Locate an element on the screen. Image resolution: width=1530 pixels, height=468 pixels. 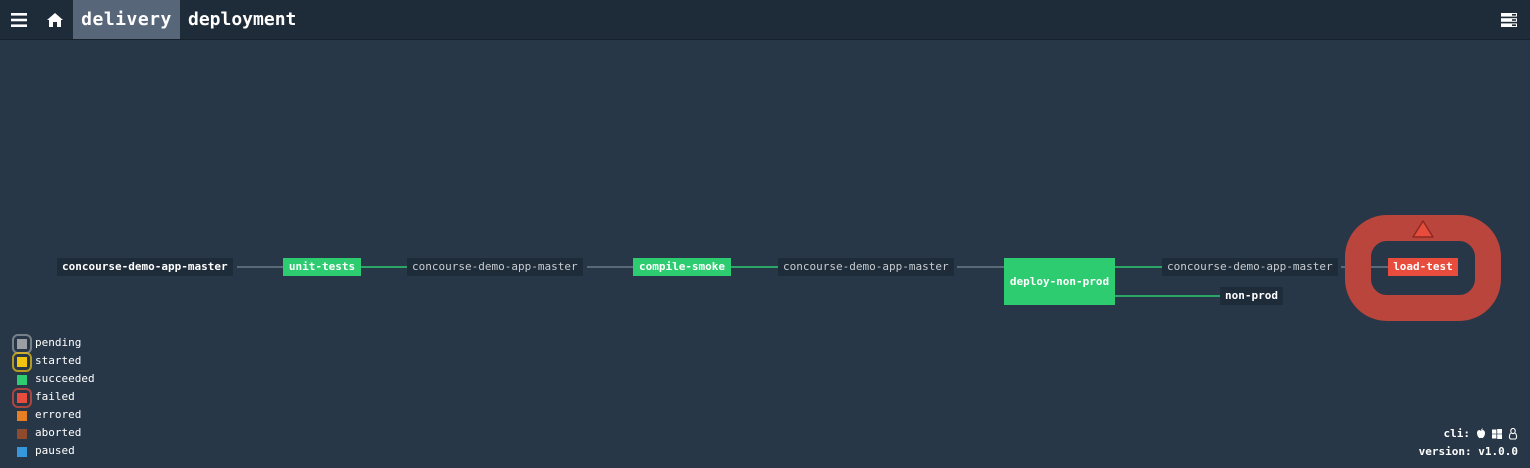
job-deploy-non-prod: deploy-non-prod is located at coordinates (1059, 281).